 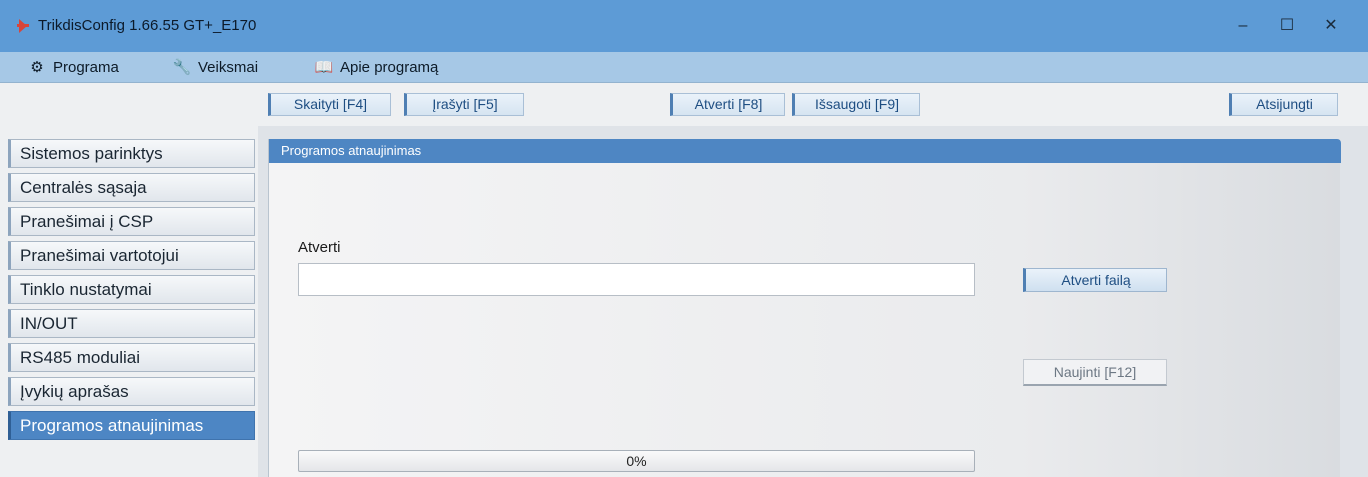 I want to click on file-path-input, so click(x=636, y=279).